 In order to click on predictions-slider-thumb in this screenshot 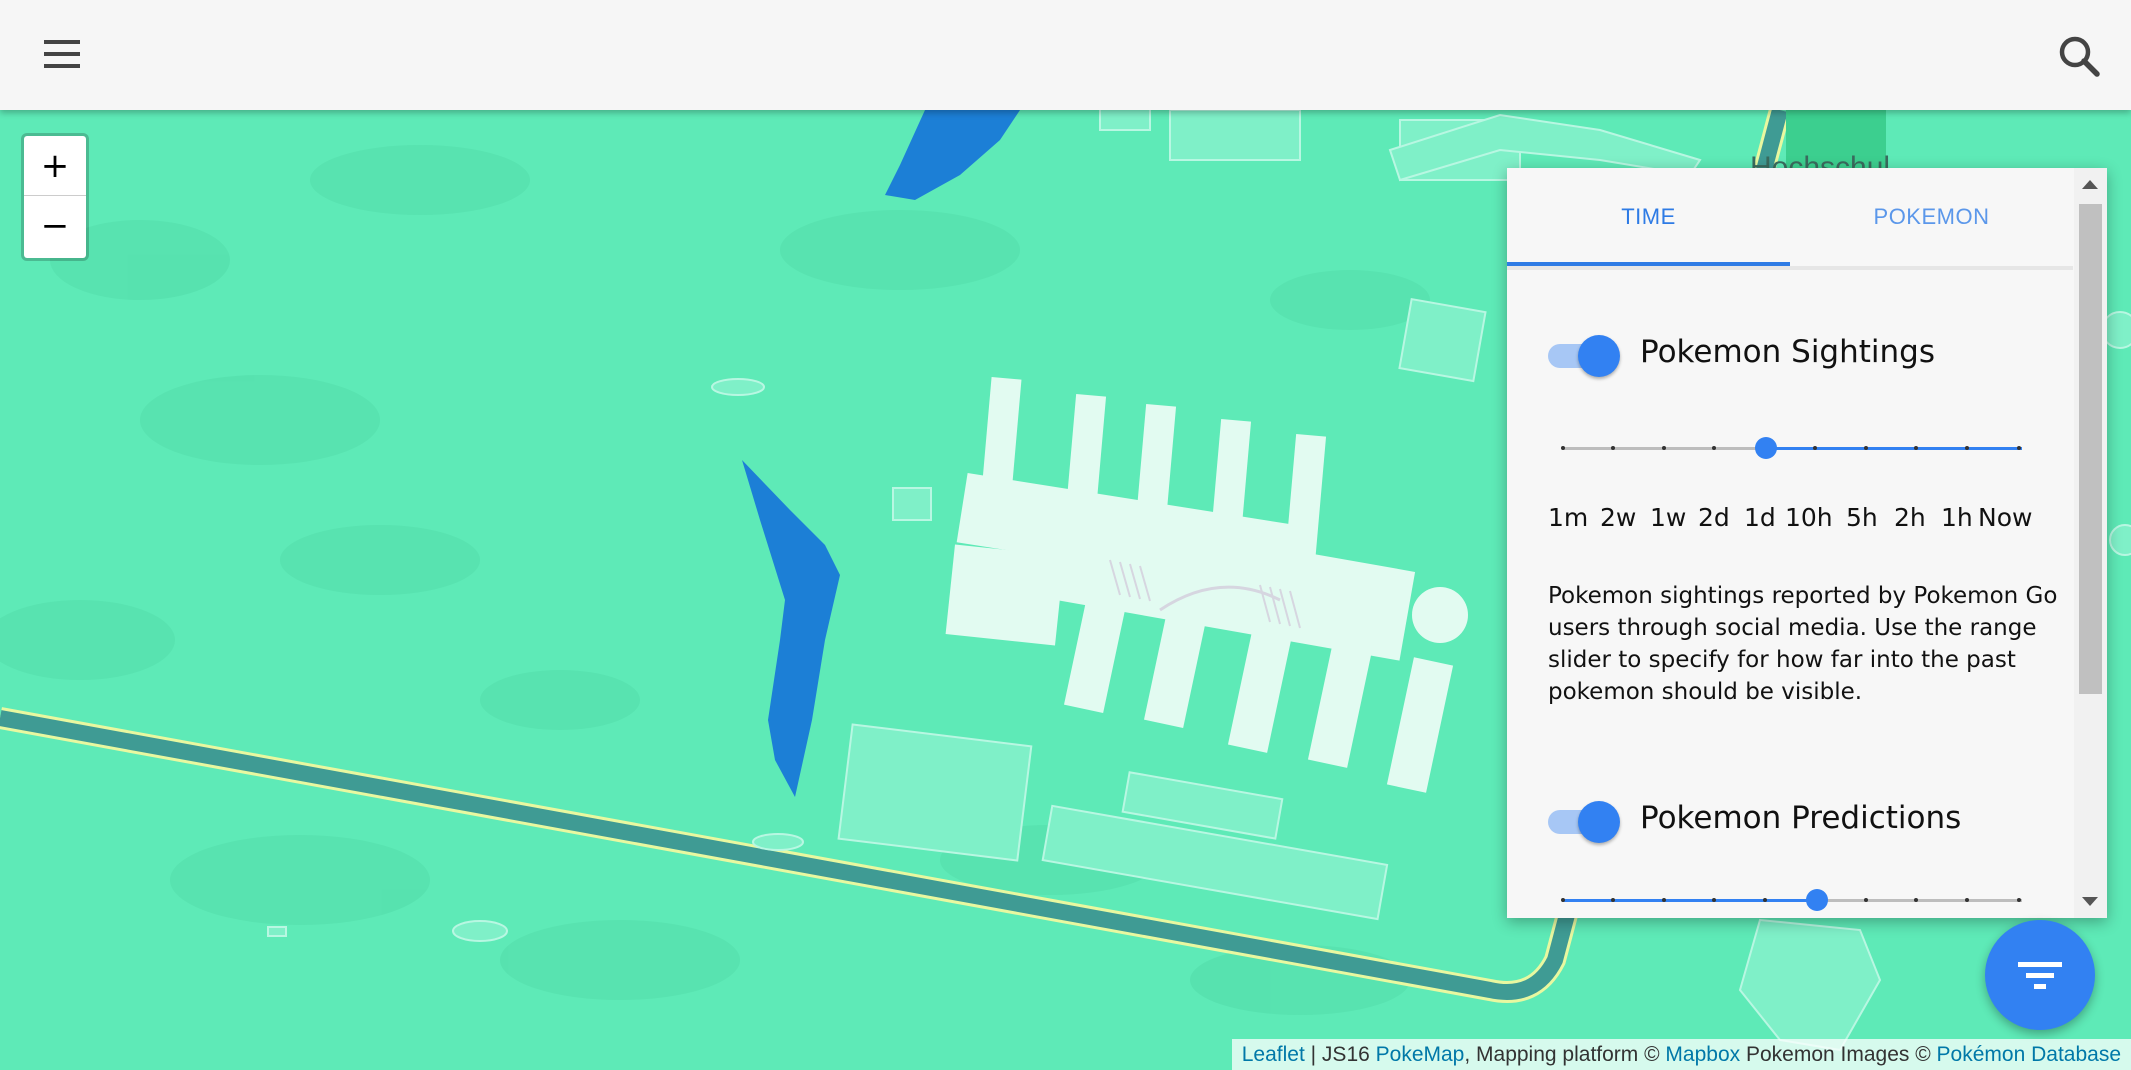, I will do `click(1817, 900)`.